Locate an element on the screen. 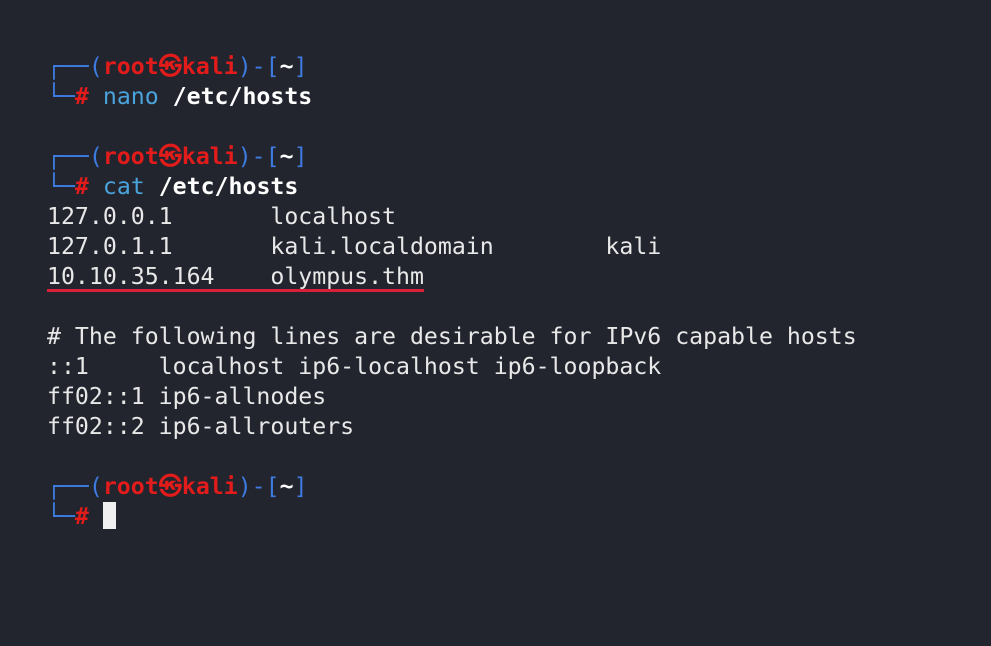 This screenshot has width=991, height=646. command-line: └─# is located at coordinates (452, 517).